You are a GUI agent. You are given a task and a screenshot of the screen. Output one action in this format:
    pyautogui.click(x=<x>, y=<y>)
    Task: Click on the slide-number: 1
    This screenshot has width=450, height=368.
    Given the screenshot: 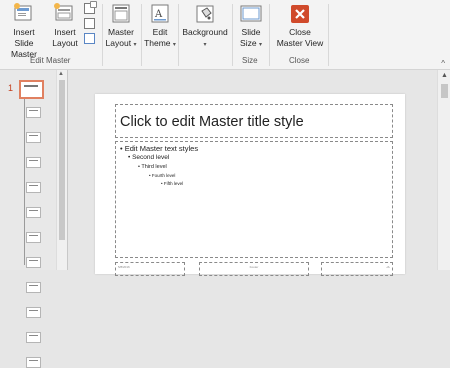 What is the action you would take?
    pyautogui.click(x=11, y=88)
    